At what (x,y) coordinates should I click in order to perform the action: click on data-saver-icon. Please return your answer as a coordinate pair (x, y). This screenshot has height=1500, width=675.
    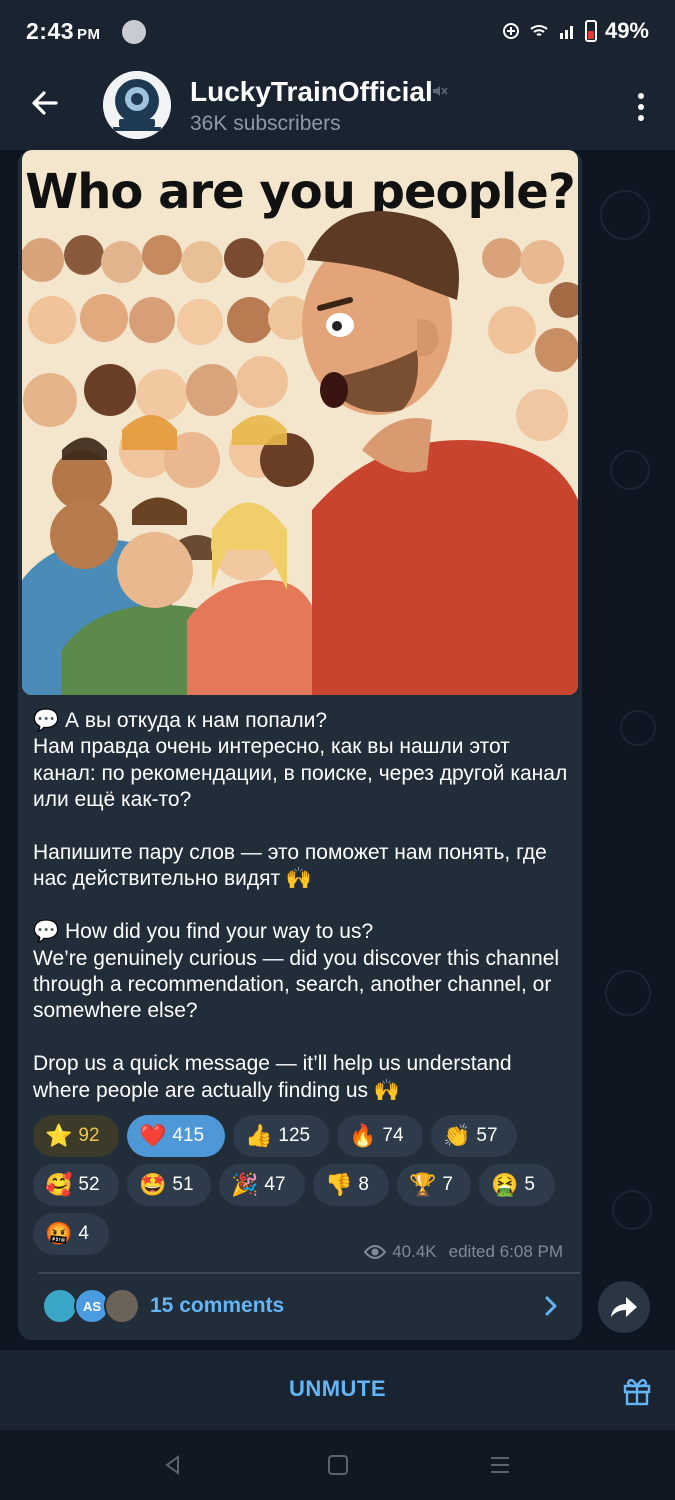
    Looking at the image, I should click on (510, 31).